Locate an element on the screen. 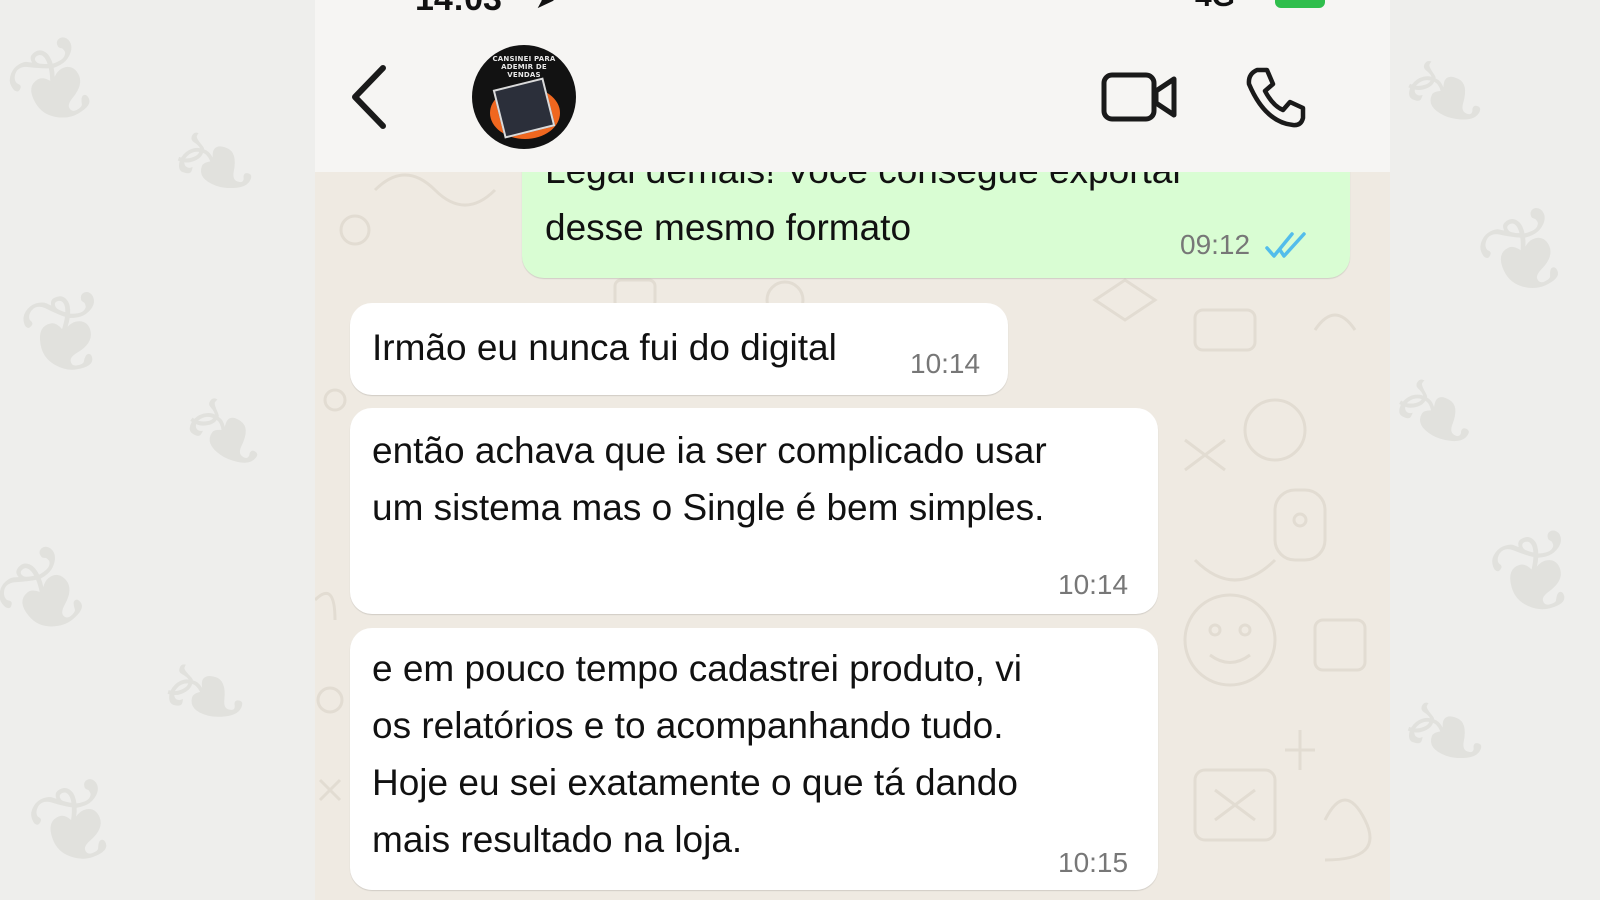 Image resolution: width=1600 pixels, height=900 pixels. battery-icon is located at coordinates (1300, 4).